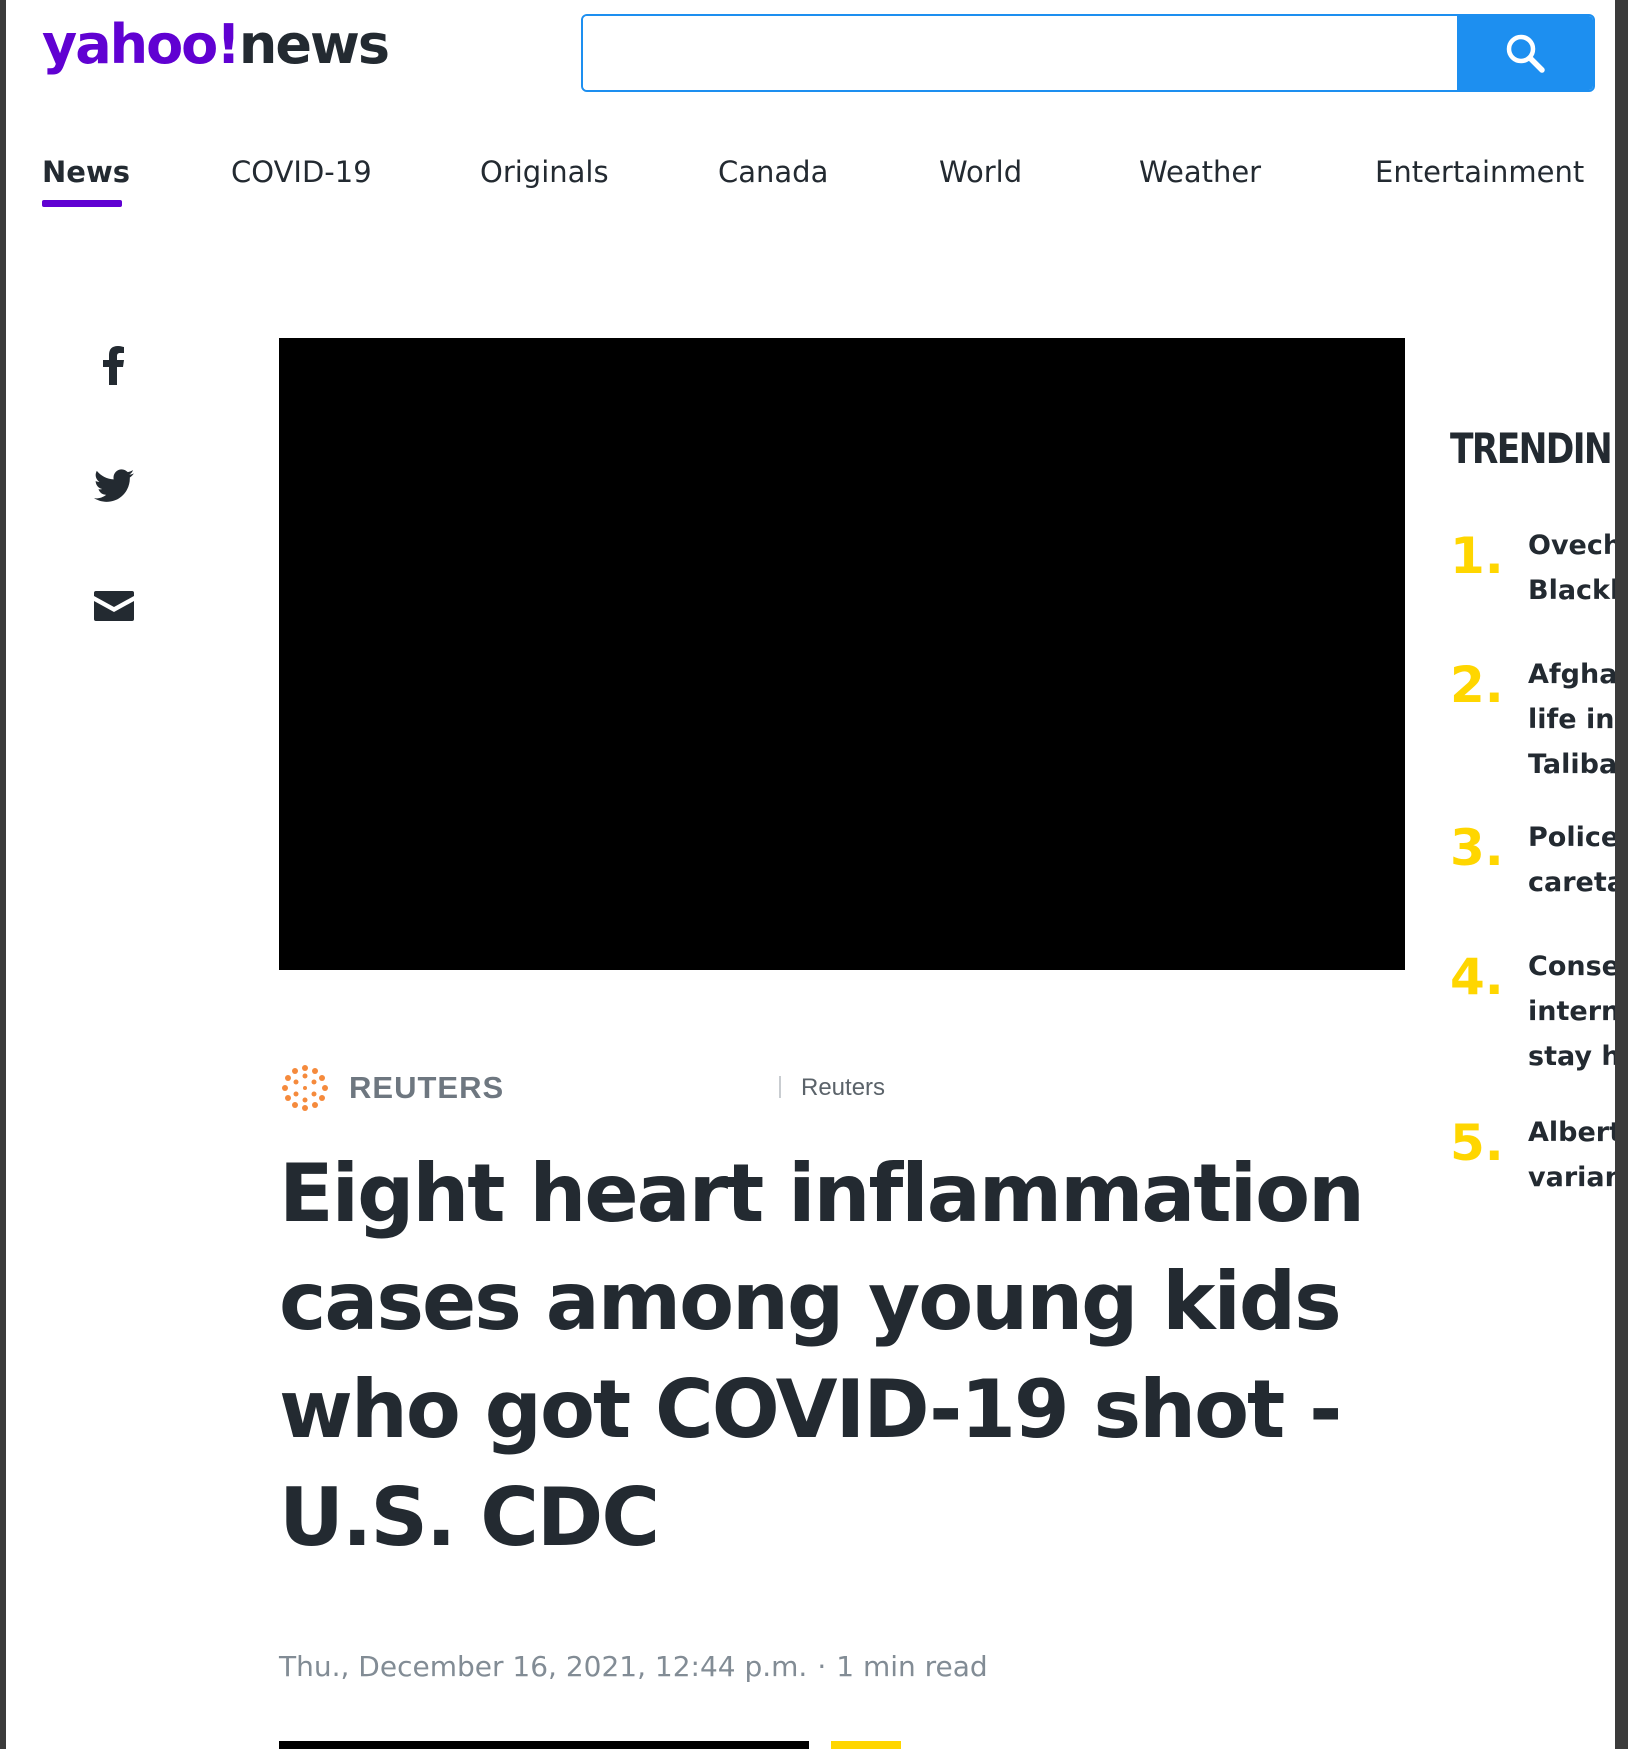 Image resolution: width=1628 pixels, height=1749 pixels. What do you see at coordinates (1479, 172) in the screenshot?
I see `nav-item-entertainment: Entertainment` at bounding box center [1479, 172].